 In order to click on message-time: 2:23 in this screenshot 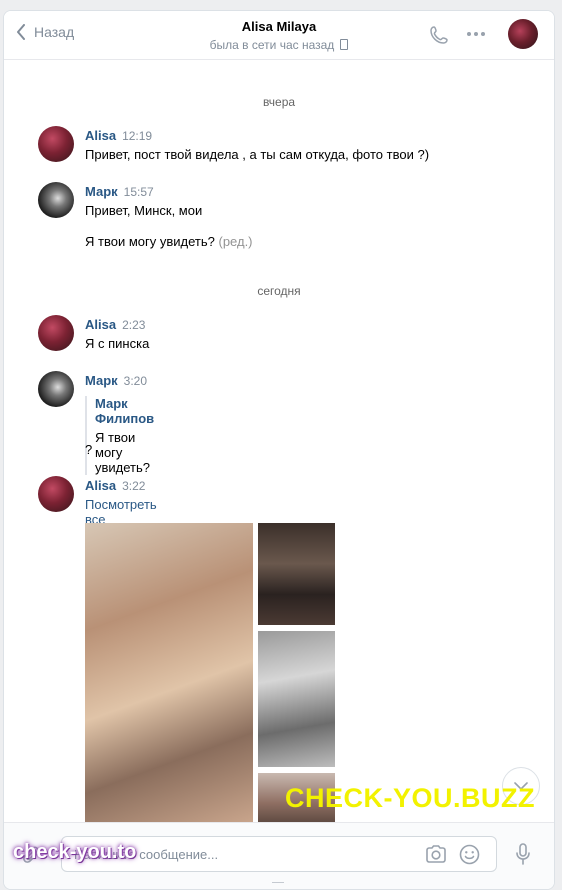, I will do `click(133, 325)`.